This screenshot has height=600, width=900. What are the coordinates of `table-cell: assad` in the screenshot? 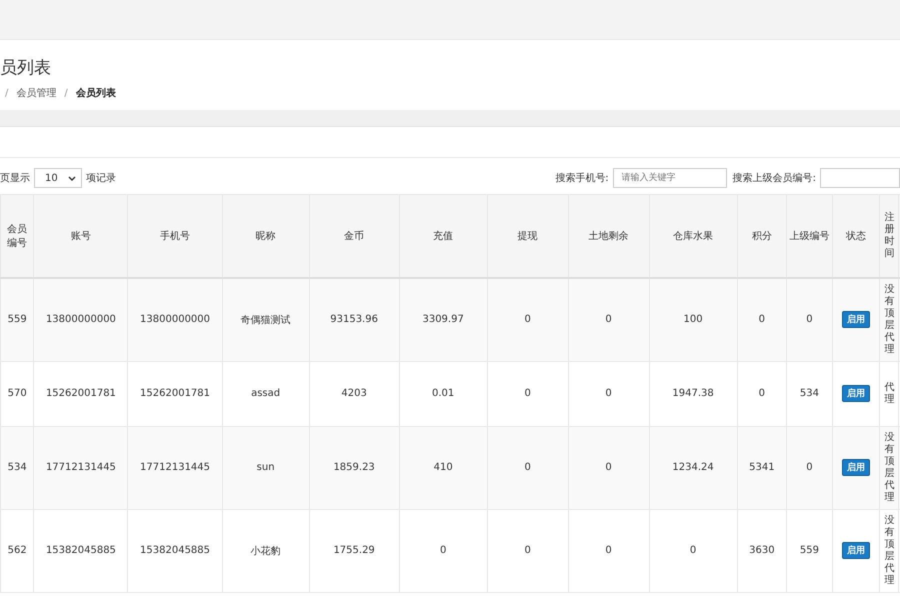 It's located at (266, 393).